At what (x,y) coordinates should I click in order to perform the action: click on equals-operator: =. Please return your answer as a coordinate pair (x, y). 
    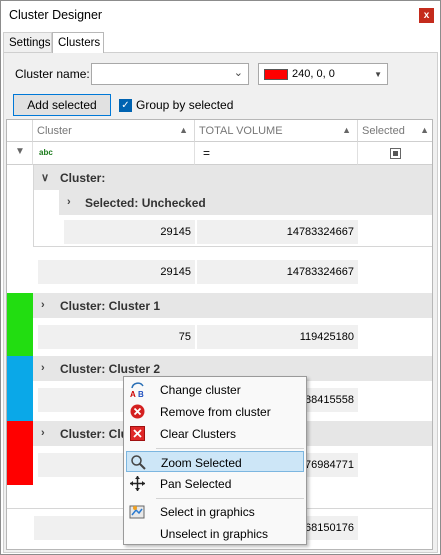
    Looking at the image, I should click on (206, 153).